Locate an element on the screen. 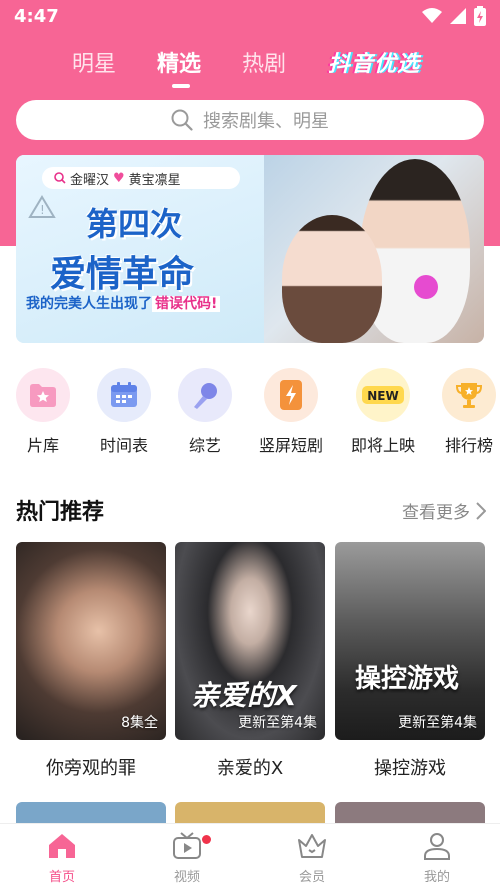 This screenshot has height=889, width=500. banner-subtitle: 我的完美人生出现了 错误代码! is located at coordinates (123, 303).